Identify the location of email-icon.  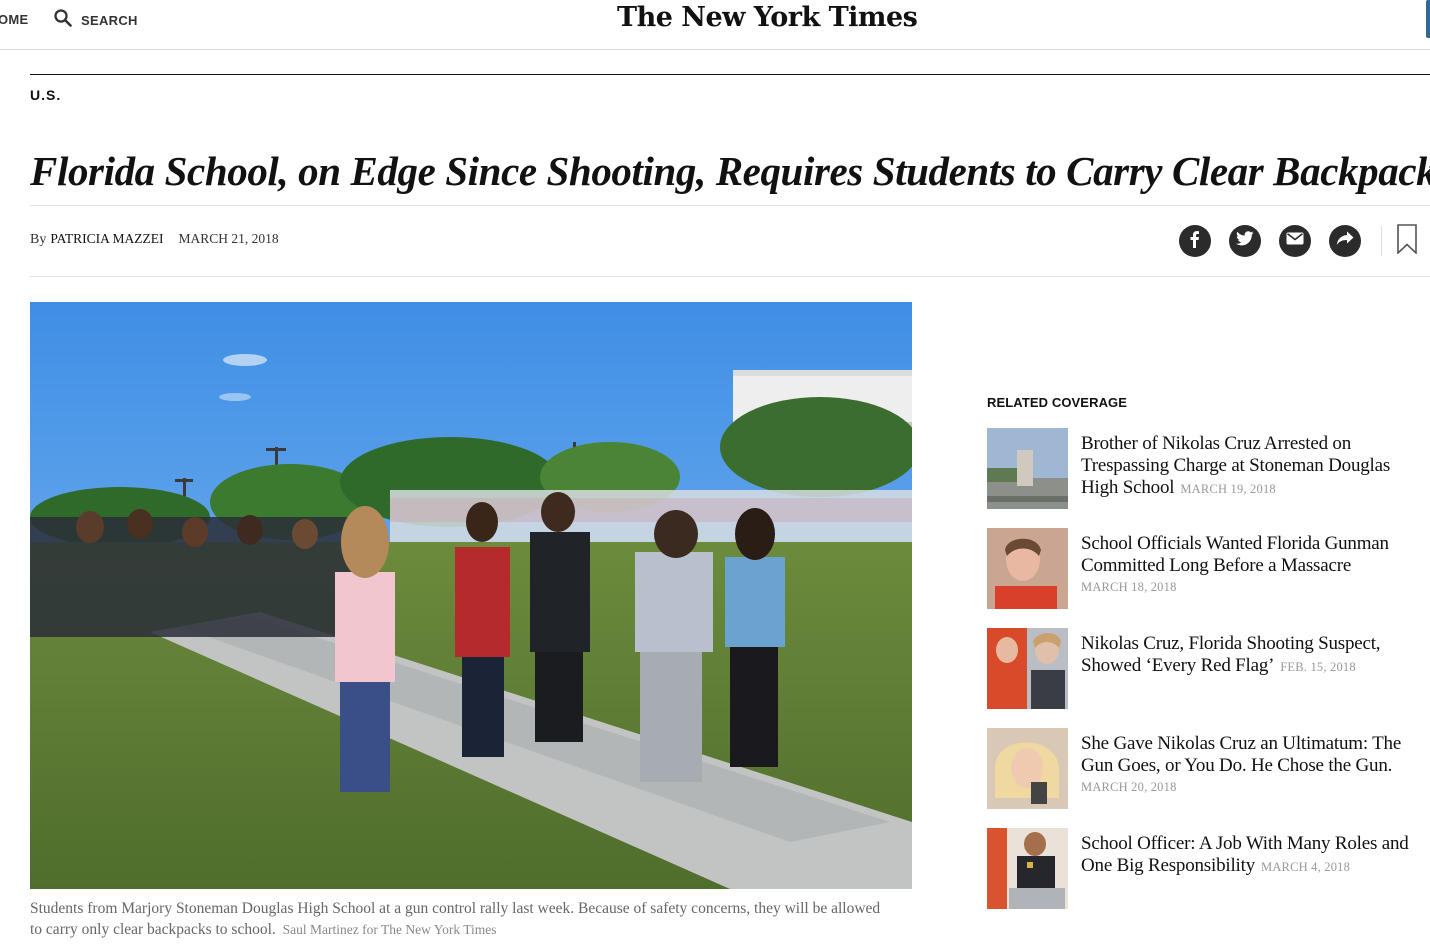
(1295, 241).